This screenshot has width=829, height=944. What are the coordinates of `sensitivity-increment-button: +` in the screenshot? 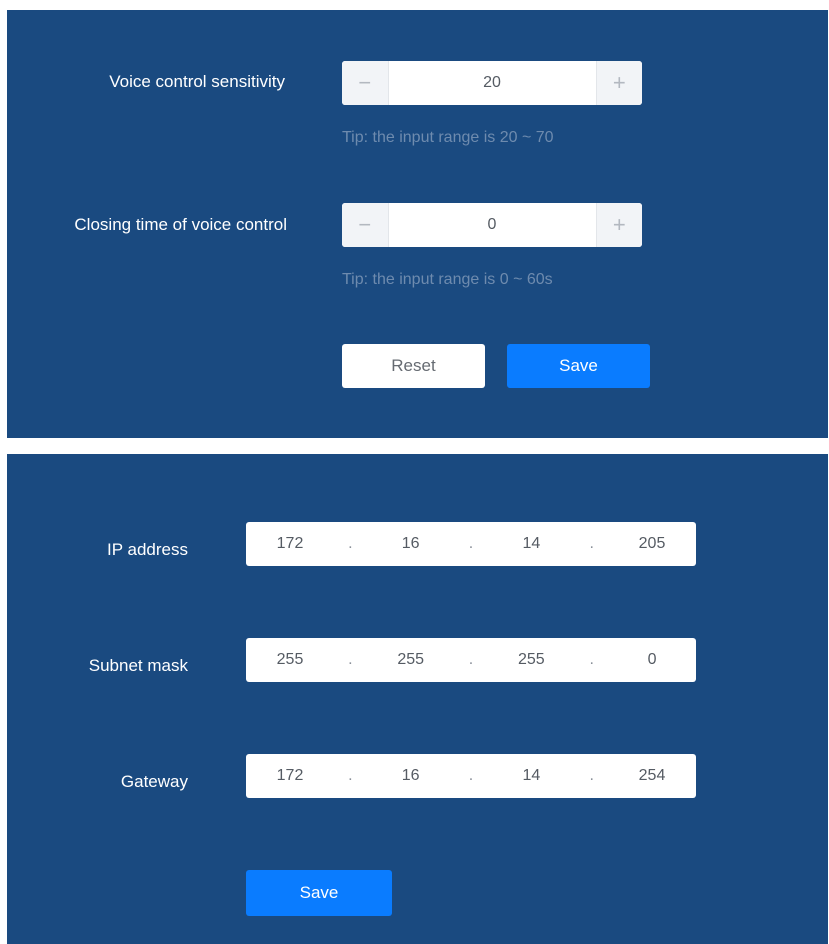 It's located at (618, 83).